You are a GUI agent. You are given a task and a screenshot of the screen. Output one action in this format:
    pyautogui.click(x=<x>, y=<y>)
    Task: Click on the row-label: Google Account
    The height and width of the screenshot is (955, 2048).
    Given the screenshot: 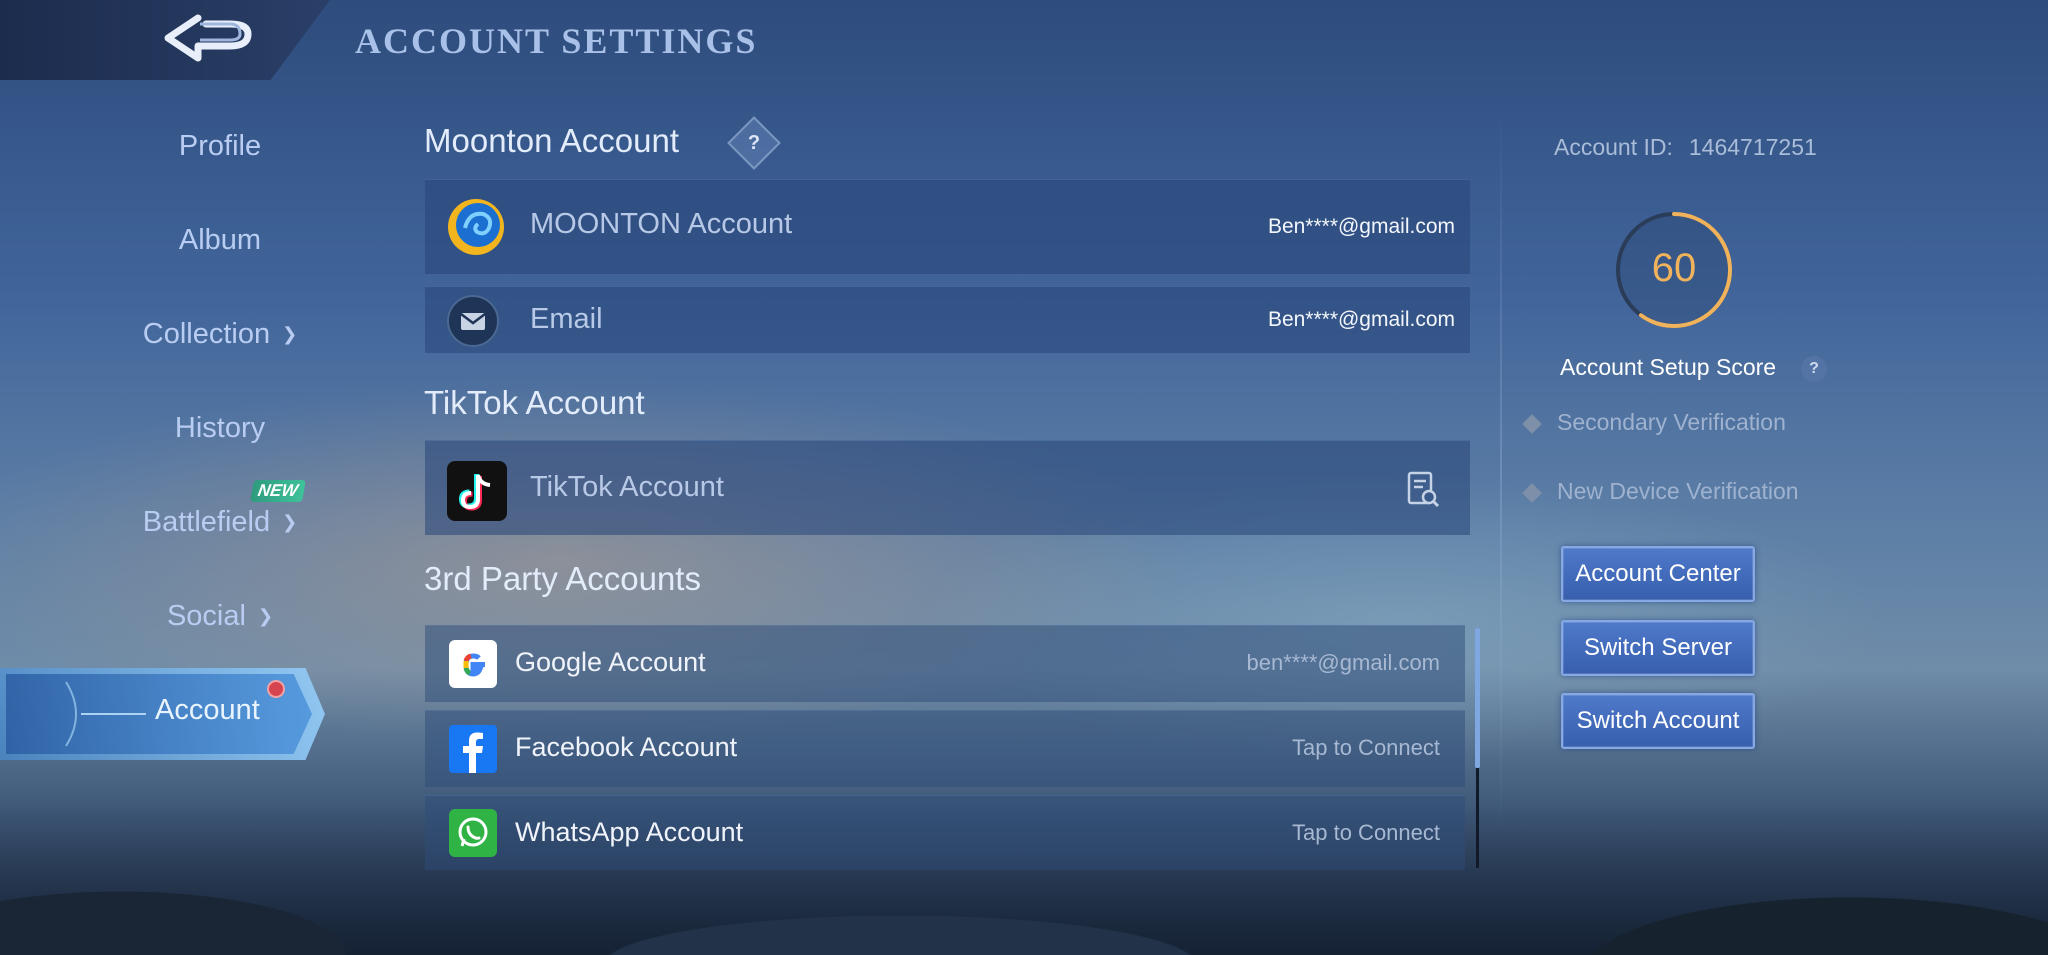 What is the action you would take?
    pyautogui.click(x=610, y=662)
    